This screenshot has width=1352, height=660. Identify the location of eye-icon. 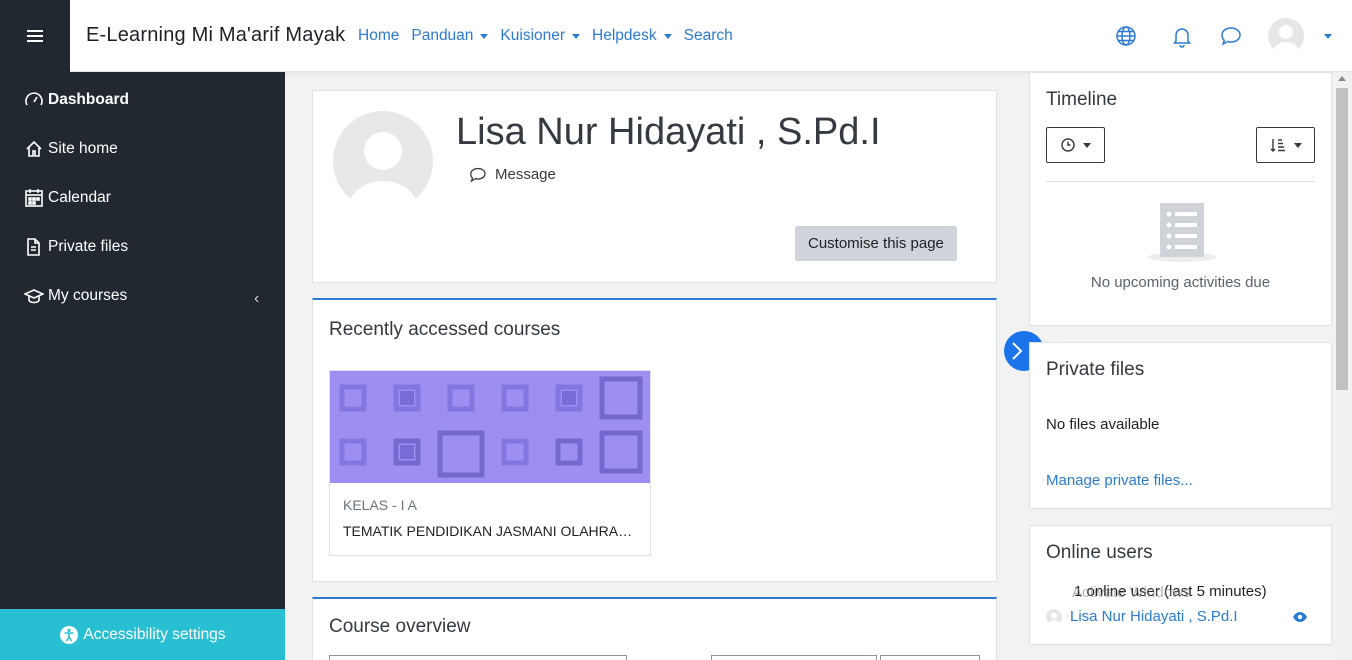
(1300, 617).